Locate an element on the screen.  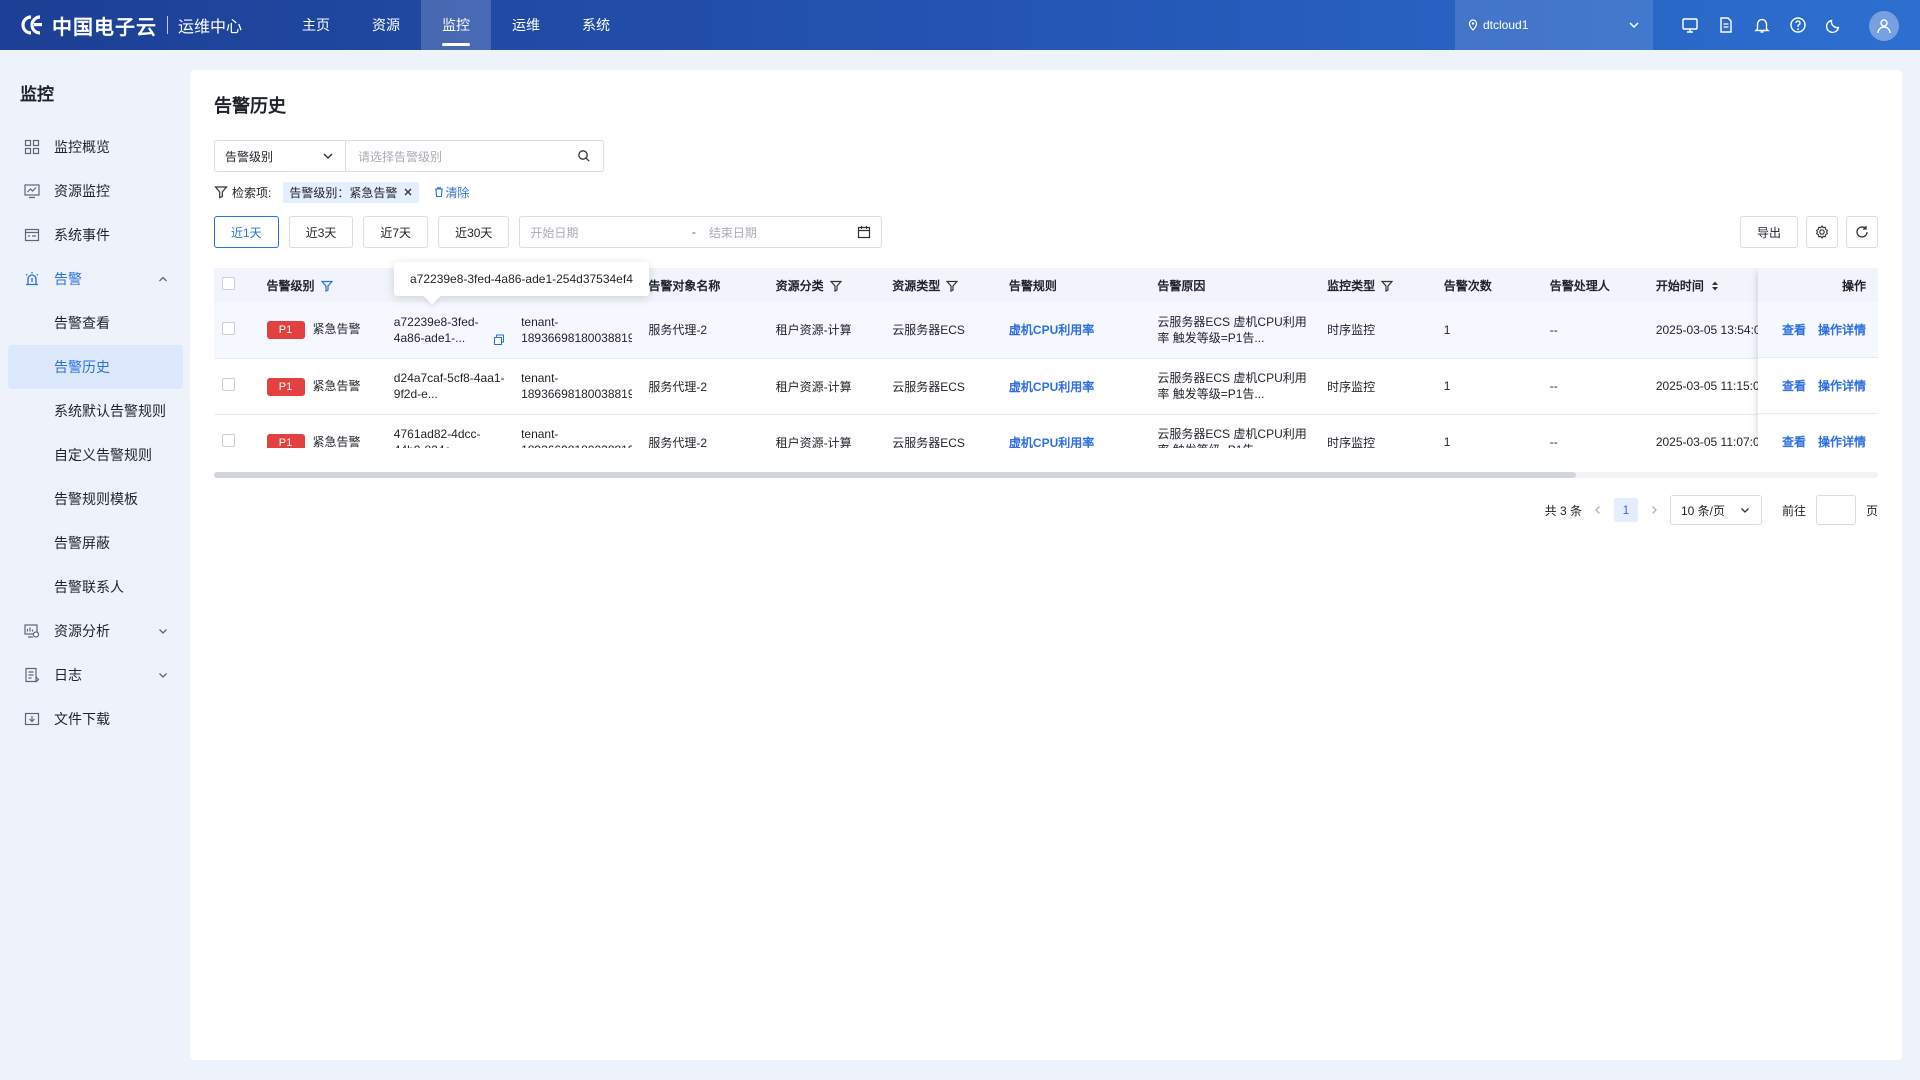
time-range-toolbar: 近1天 近3天 近7天 近30天 开始日期 - 结束日期 is located at coordinates (548, 232).